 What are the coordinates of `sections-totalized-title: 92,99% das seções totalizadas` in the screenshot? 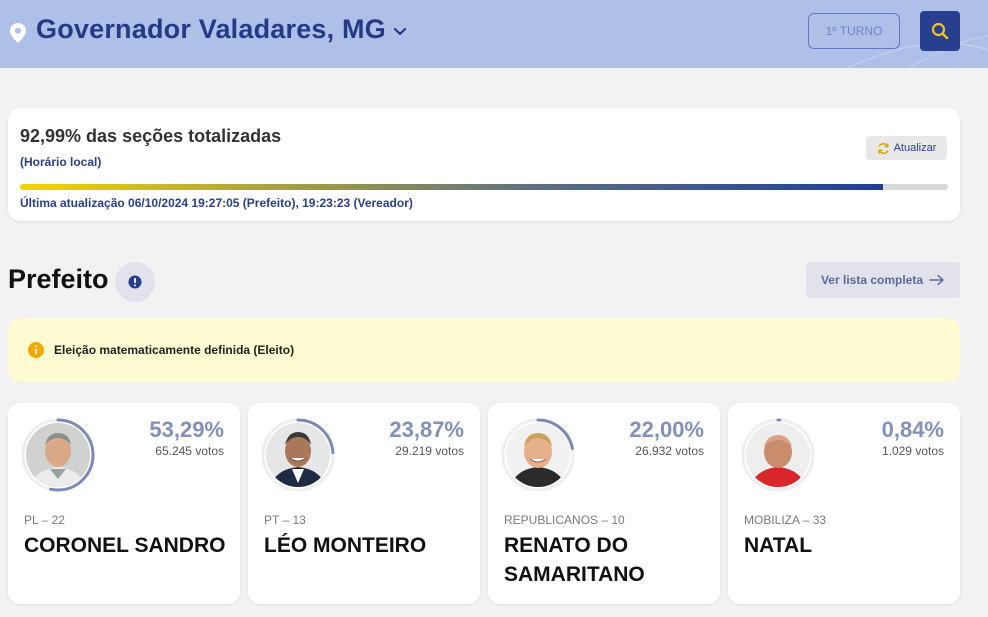 It's located at (151, 136).